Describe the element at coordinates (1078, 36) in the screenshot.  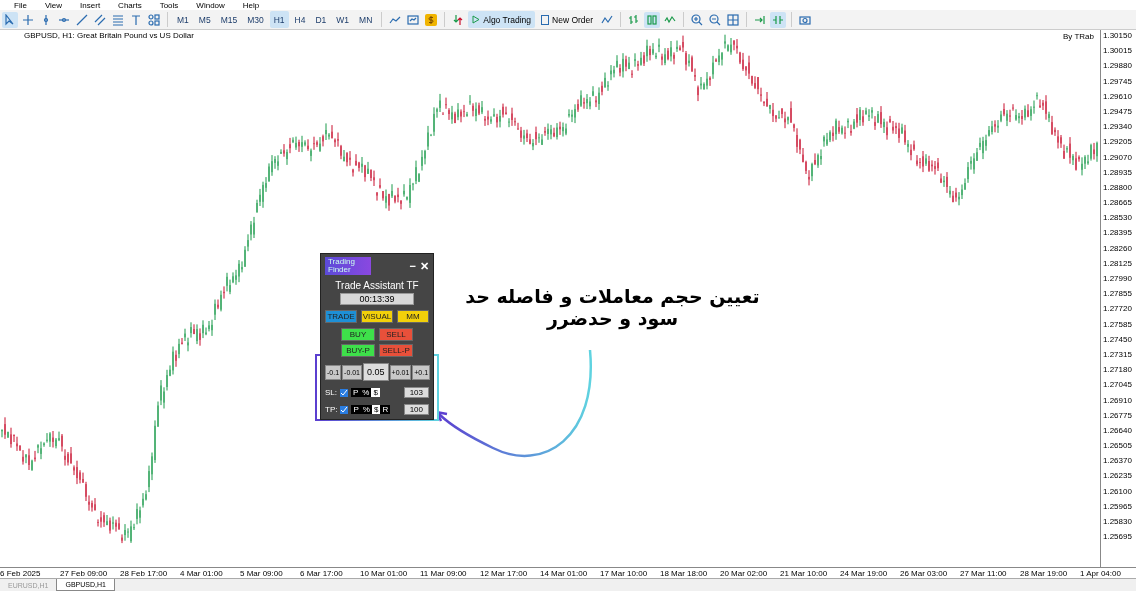
I see `author-label: By TRab` at that location.